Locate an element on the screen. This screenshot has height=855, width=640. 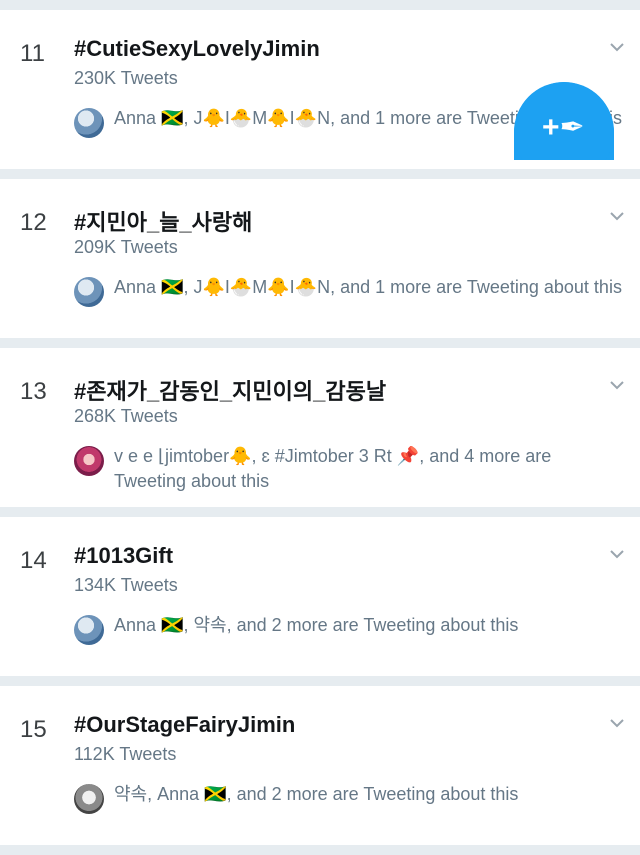
trend-hashtag: #1013Gift is located at coordinates (123, 556).